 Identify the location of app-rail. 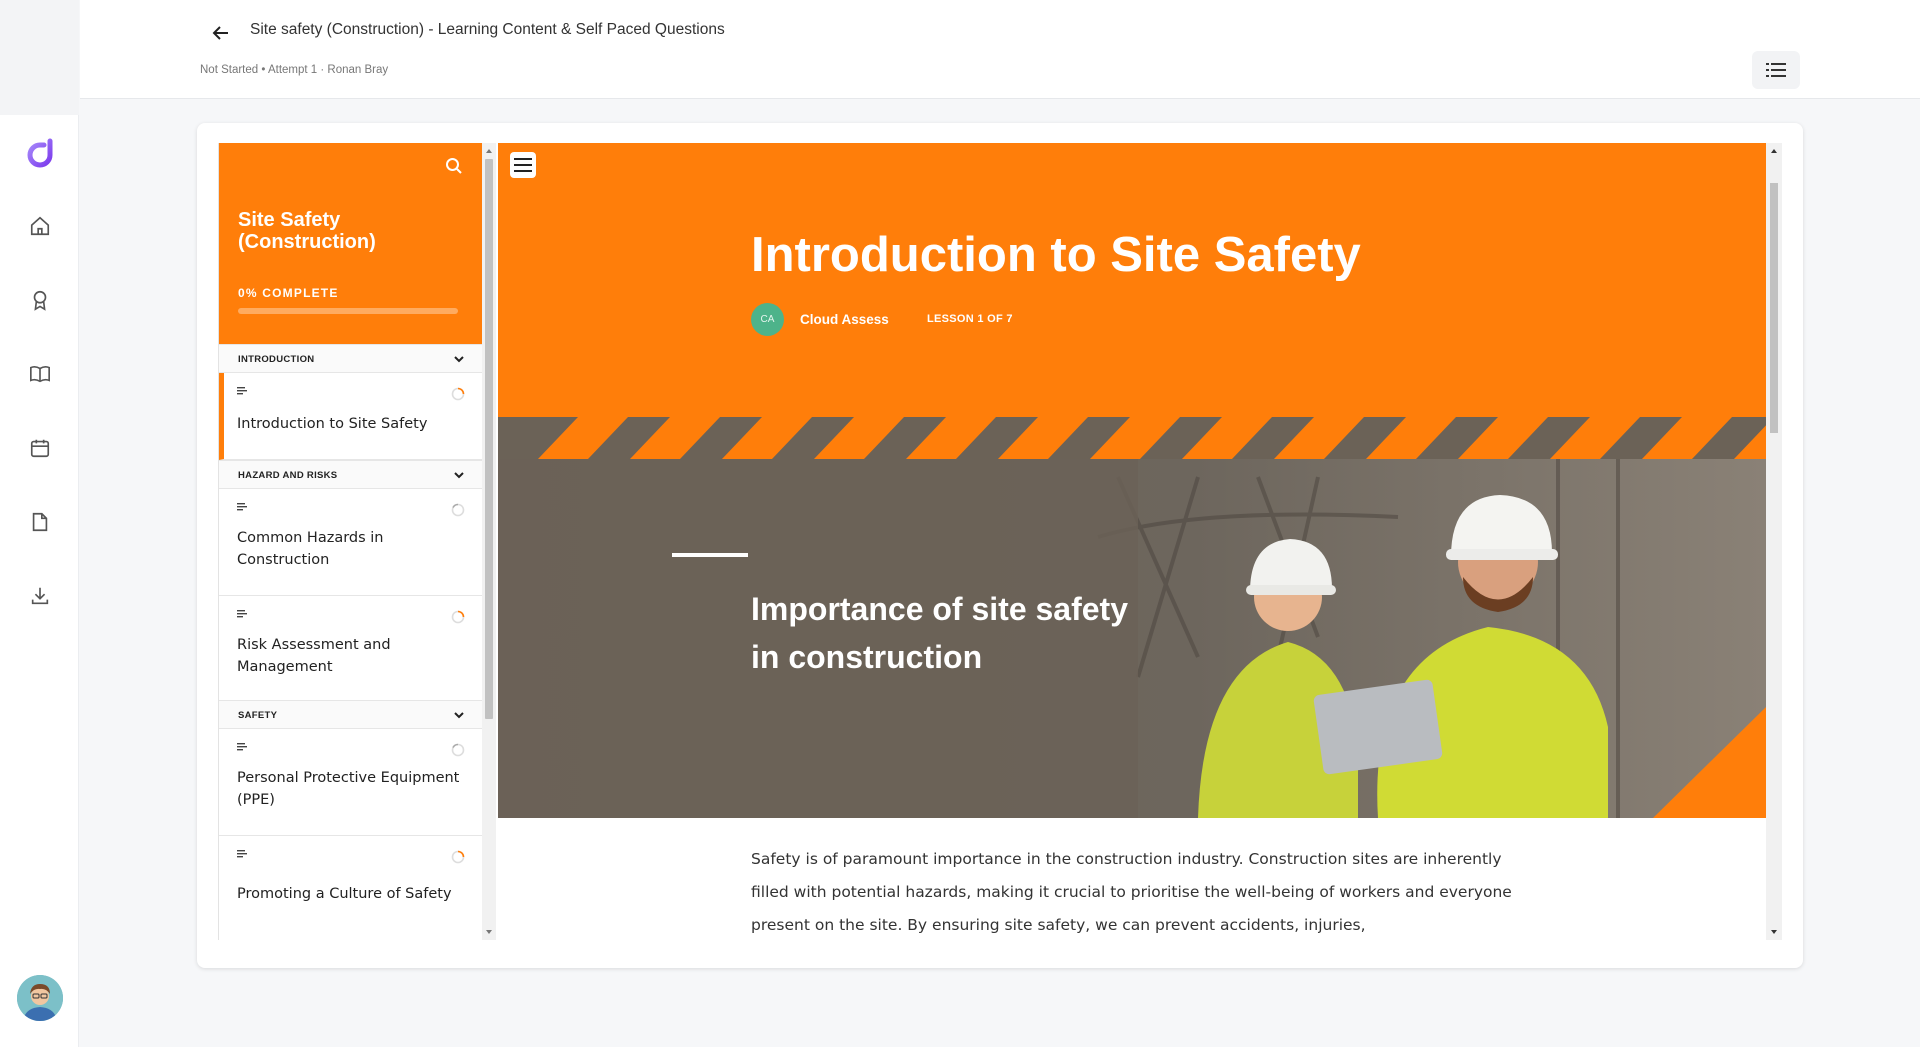
(39, 581).